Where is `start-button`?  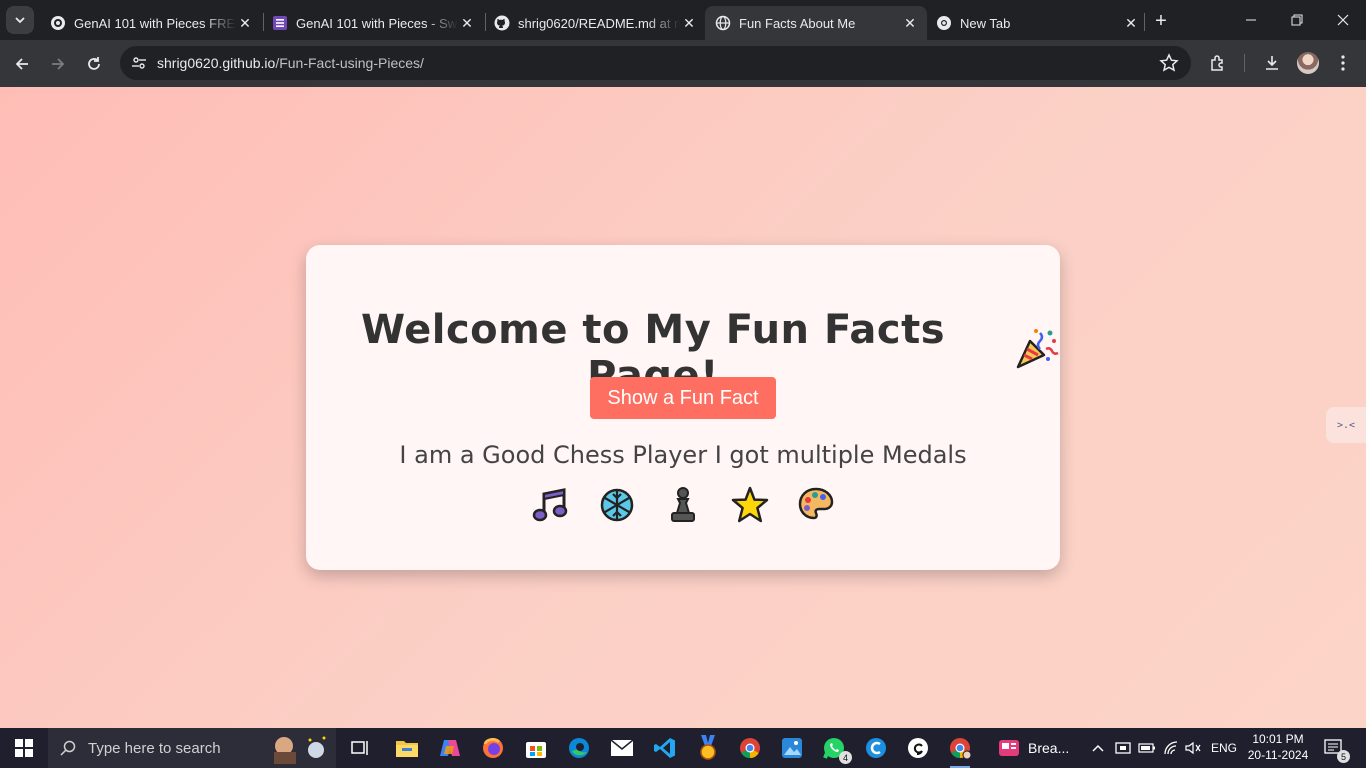
start-button is located at coordinates (24, 748).